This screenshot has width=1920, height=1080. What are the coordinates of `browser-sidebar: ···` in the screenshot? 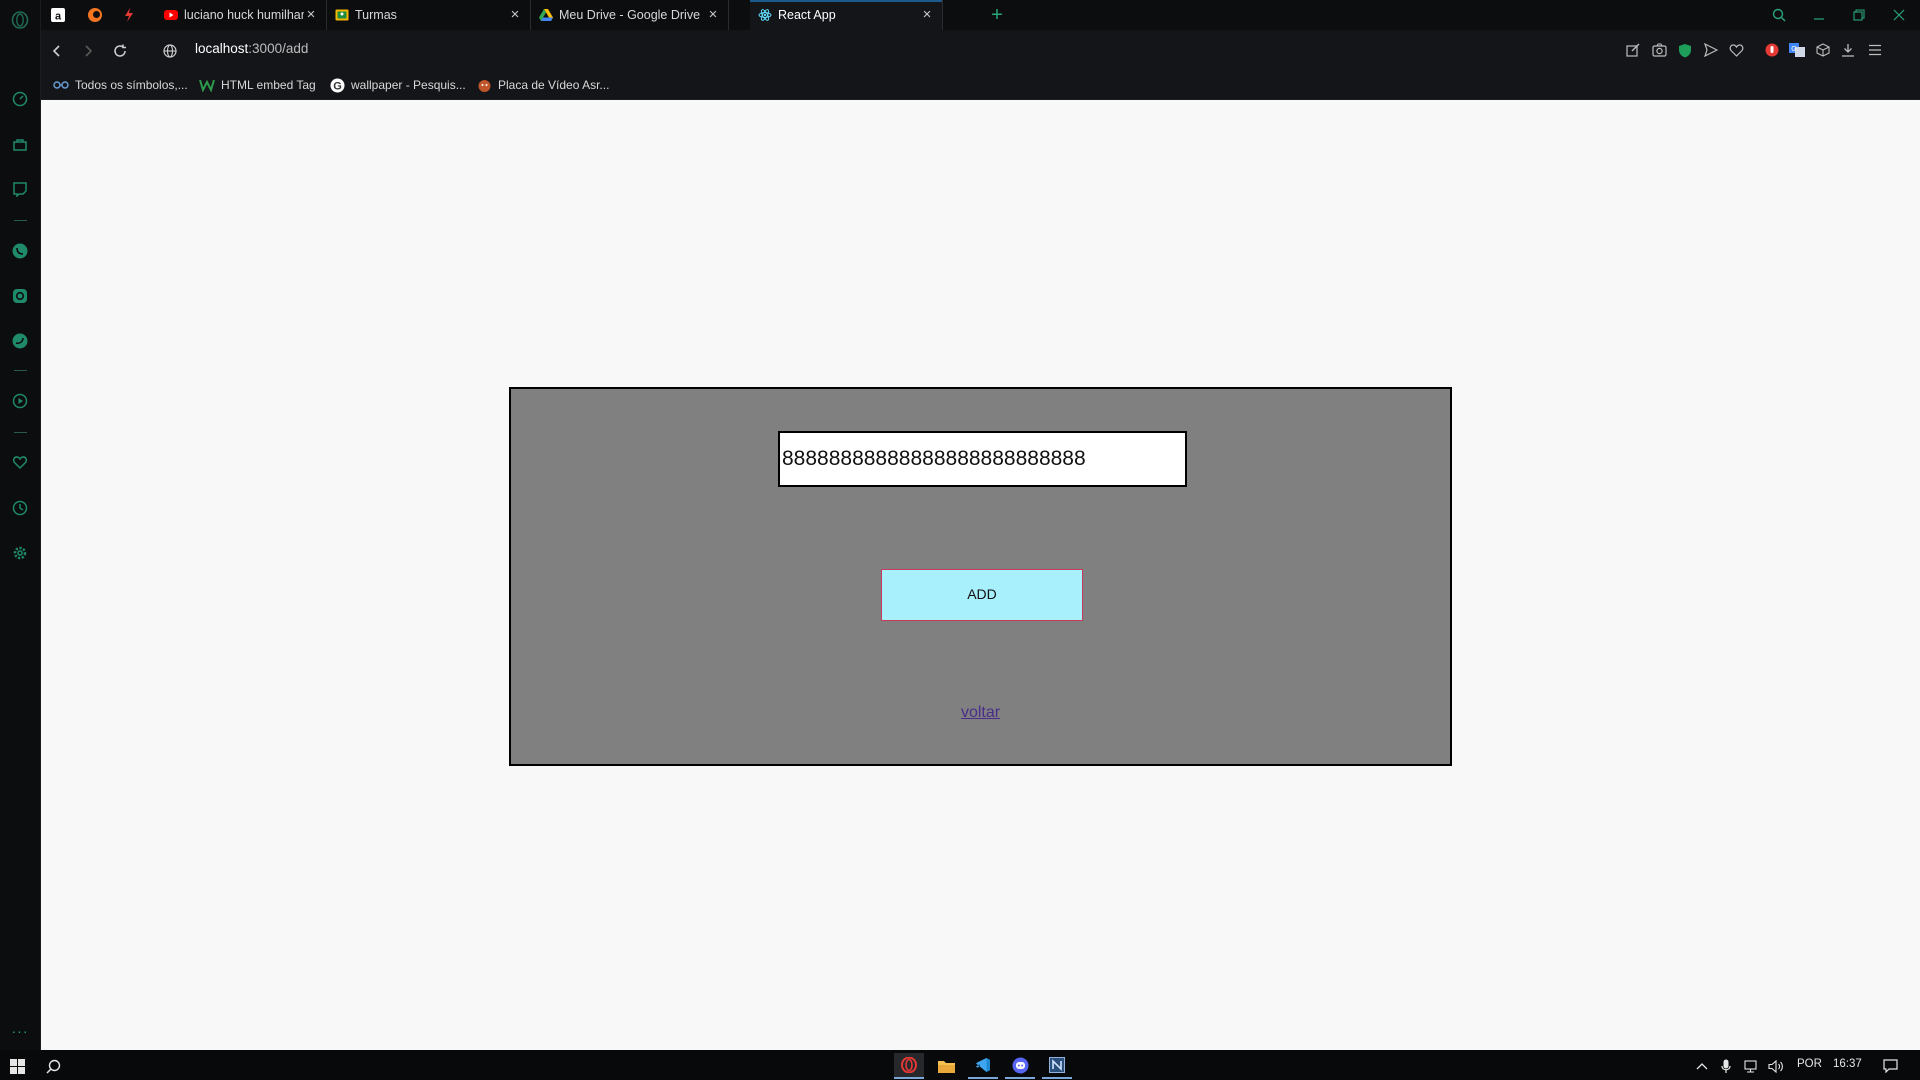 It's located at (20, 525).